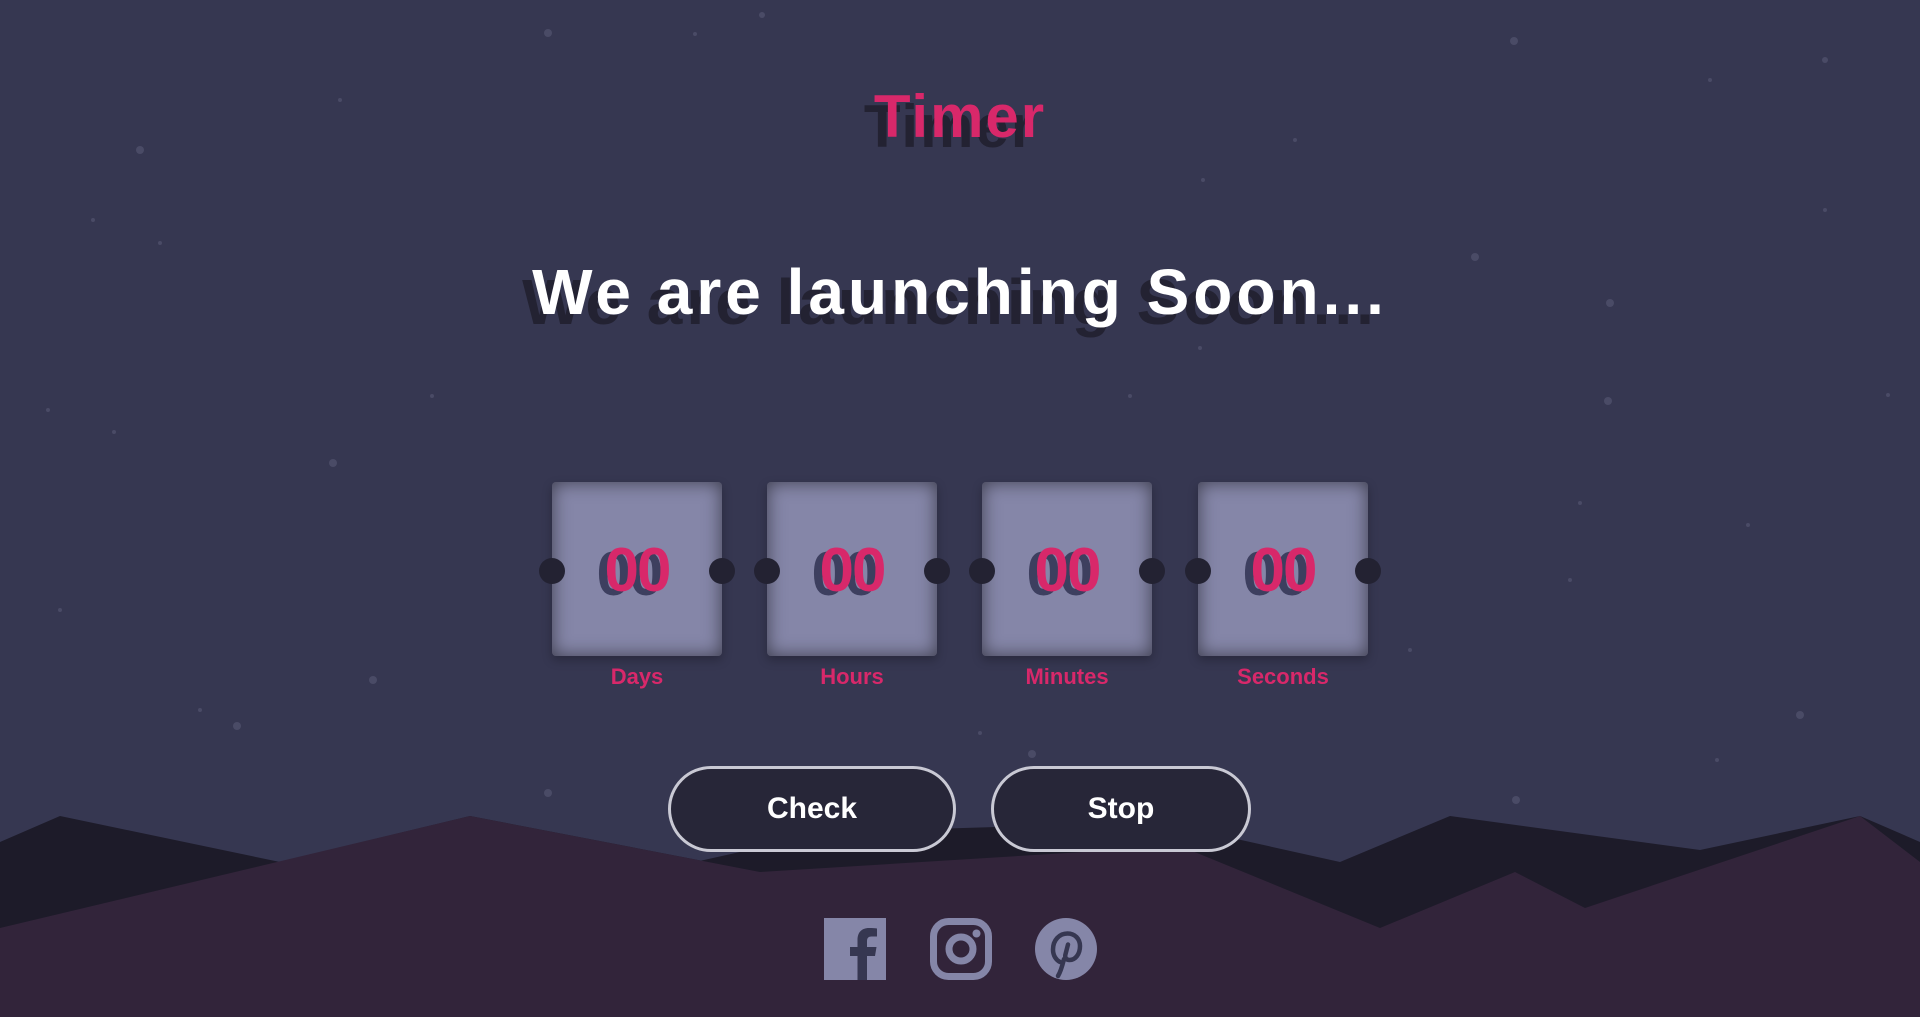 The width and height of the screenshot is (1920, 1017). I want to click on countdown-unit-days: 00 Days, so click(637, 586).